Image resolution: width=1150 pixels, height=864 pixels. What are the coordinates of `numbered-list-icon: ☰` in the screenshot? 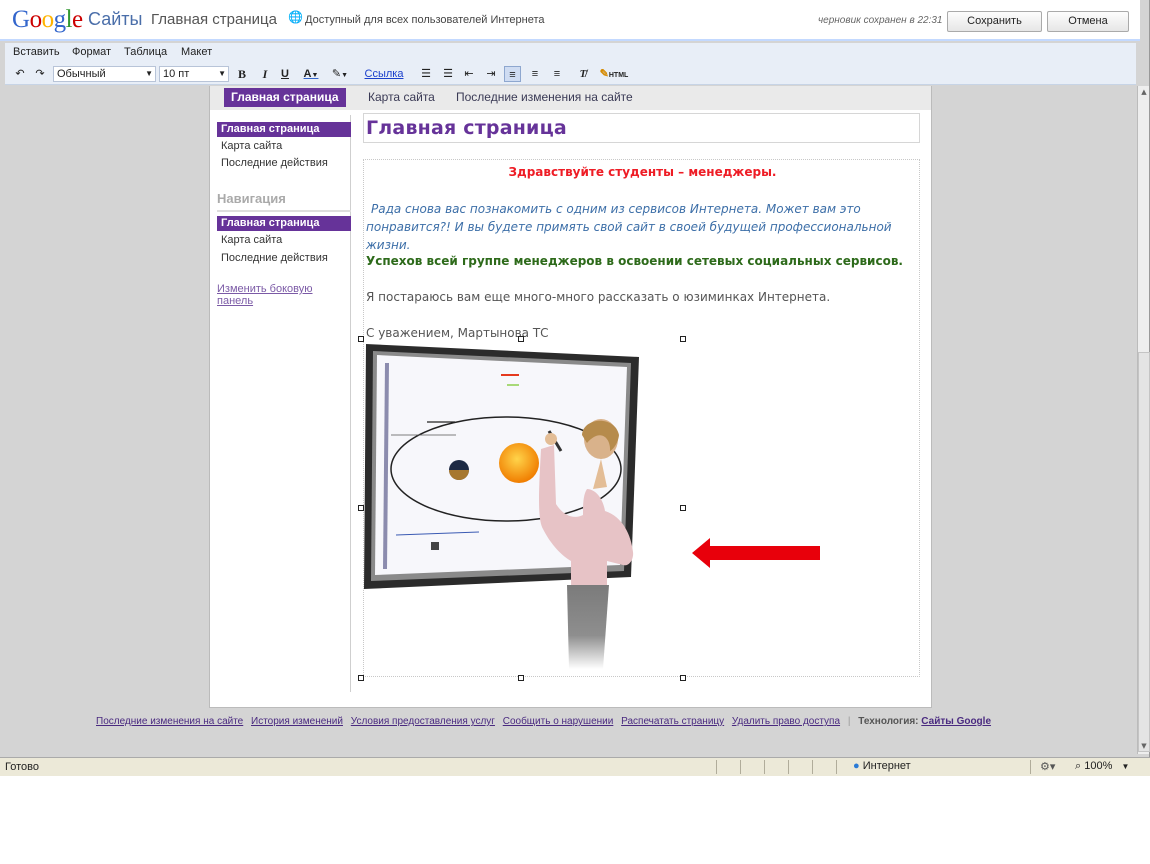 It's located at (426, 74).